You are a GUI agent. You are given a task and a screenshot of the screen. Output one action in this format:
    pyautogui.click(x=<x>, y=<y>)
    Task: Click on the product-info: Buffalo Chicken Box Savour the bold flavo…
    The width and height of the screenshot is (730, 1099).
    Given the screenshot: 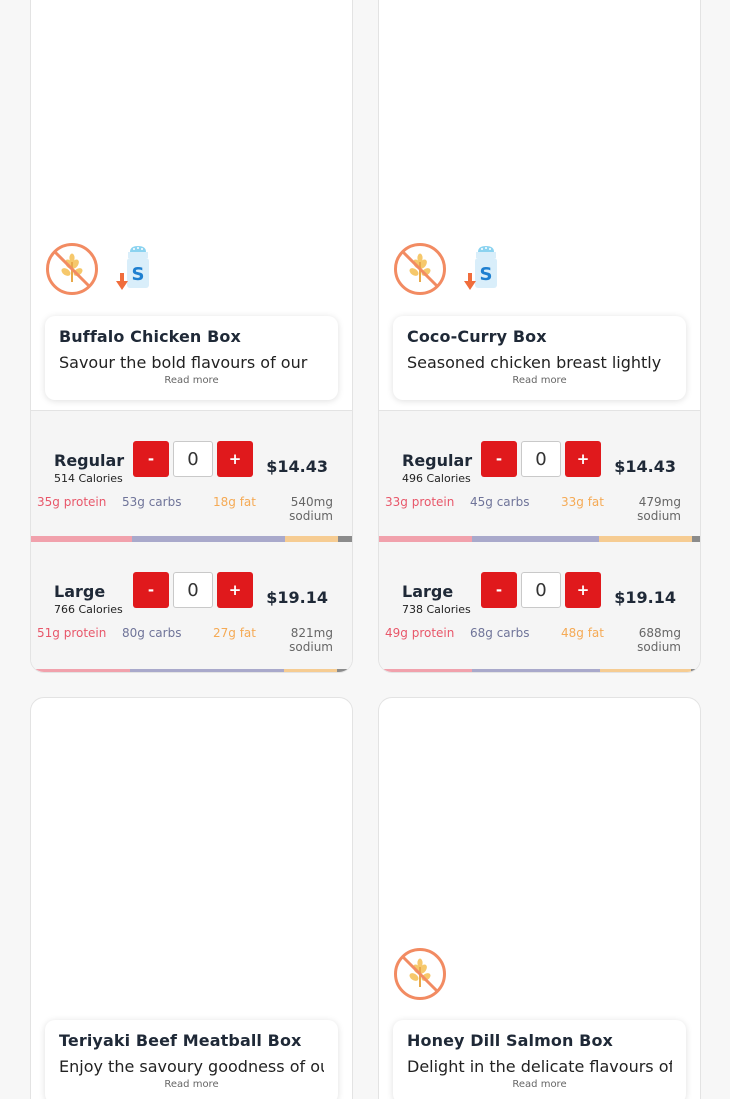 What is the action you would take?
    pyautogui.click(x=191, y=358)
    